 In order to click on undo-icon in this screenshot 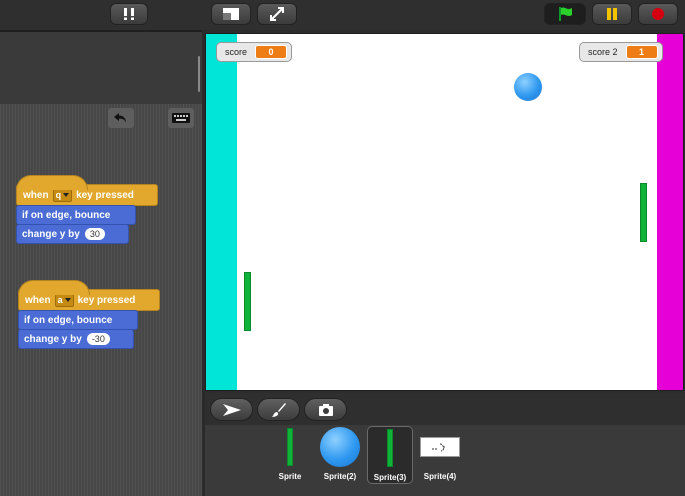, I will do `click(120, 118)`.